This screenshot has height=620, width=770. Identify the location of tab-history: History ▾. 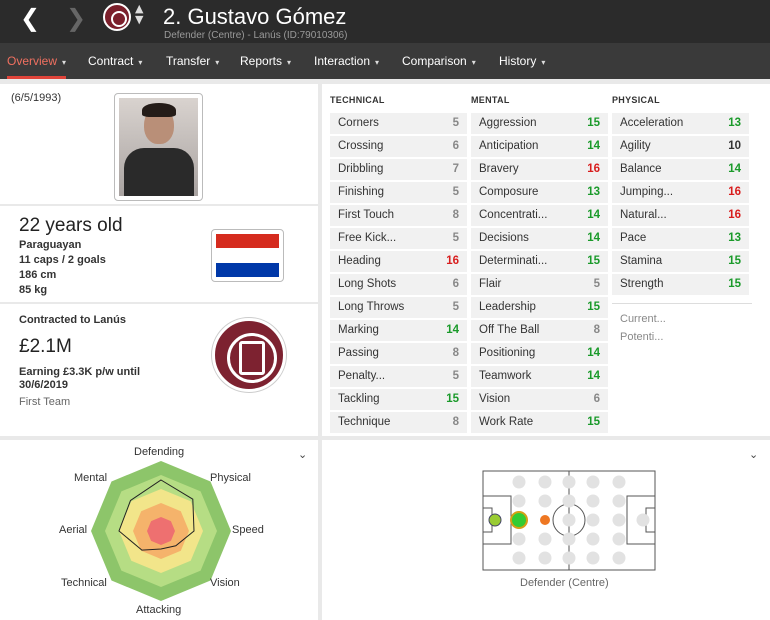
(522, 61).